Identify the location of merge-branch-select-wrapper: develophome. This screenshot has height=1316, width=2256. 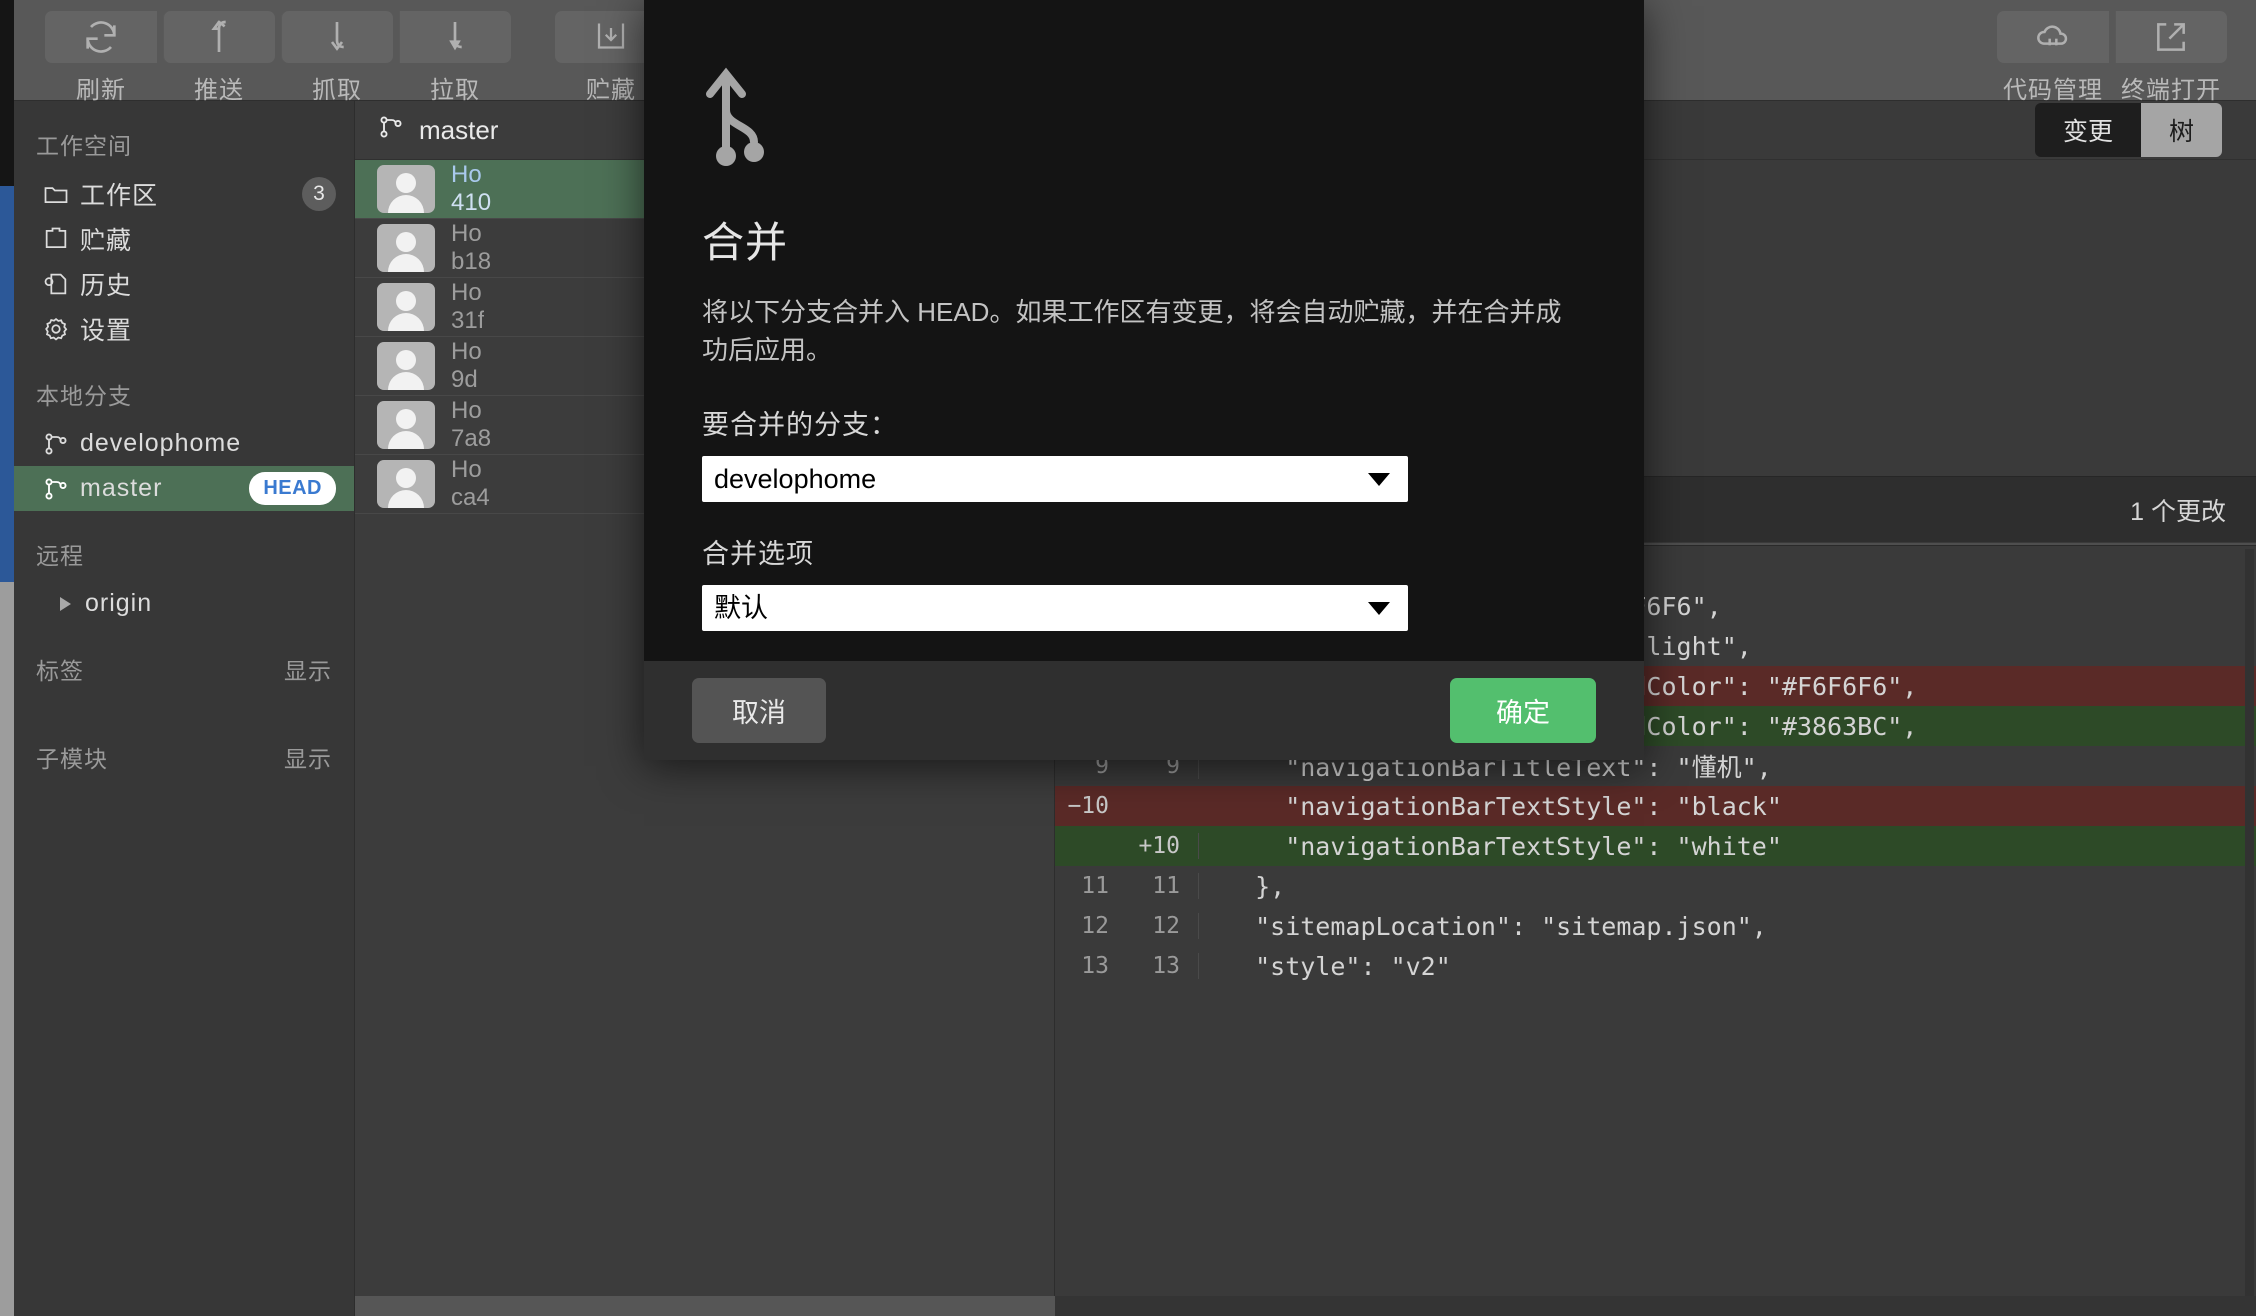
(1055, 479).